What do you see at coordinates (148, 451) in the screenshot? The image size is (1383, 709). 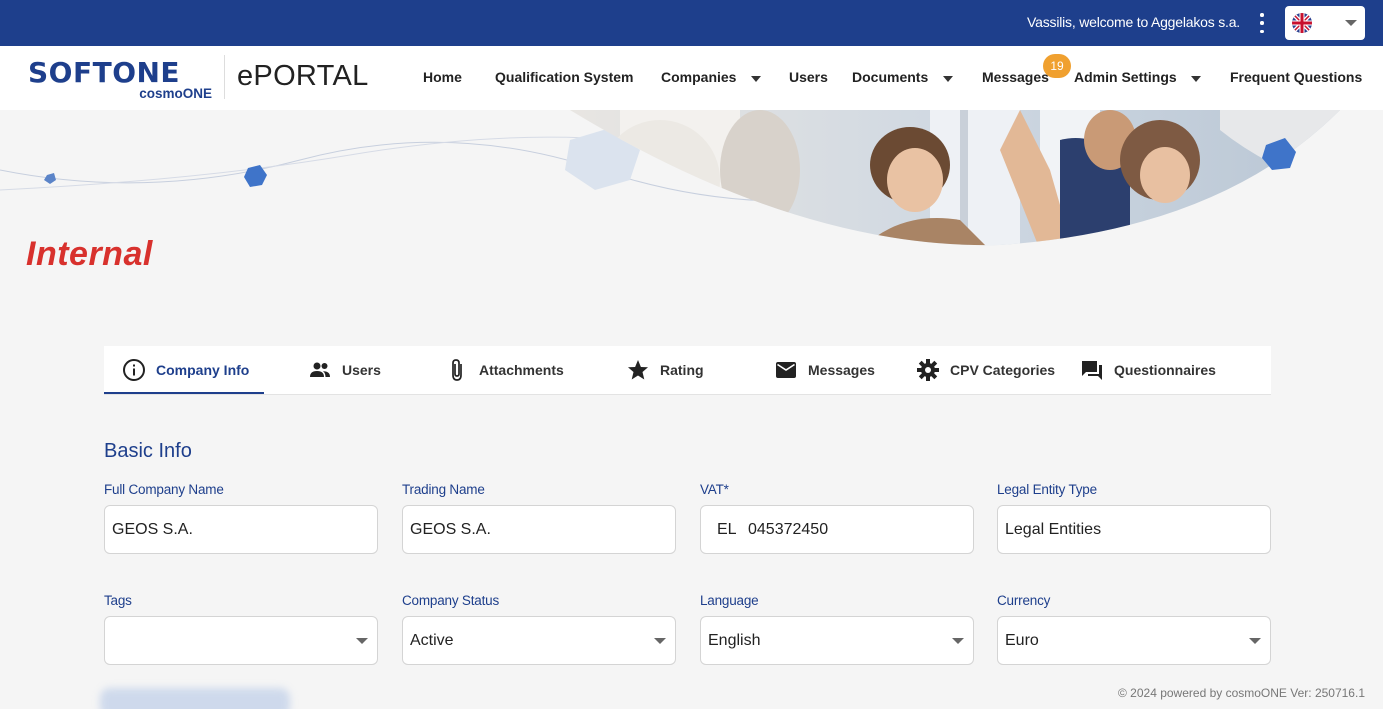 I see `section-title: Basic Info` at bounding box center [148, 451].